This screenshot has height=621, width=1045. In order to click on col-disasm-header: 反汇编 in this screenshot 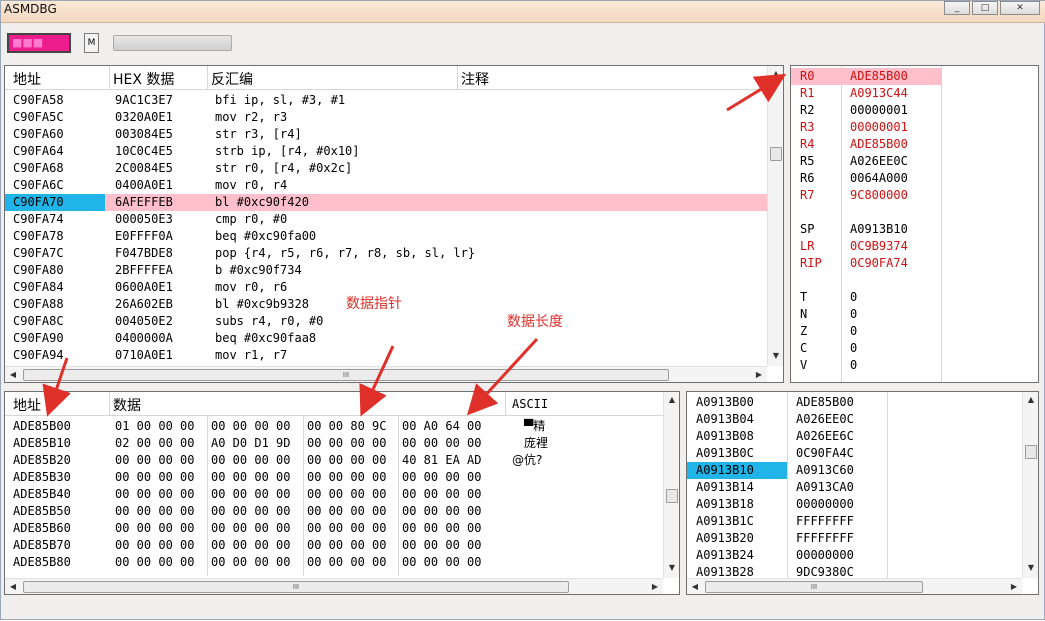, I will do `click(232, 79)`.